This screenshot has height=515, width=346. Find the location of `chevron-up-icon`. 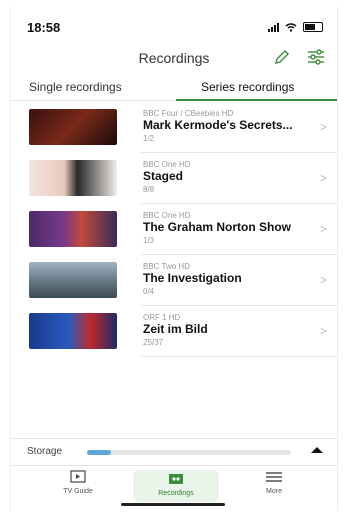

chevron-up-icon is located at coordinates (317, 450).